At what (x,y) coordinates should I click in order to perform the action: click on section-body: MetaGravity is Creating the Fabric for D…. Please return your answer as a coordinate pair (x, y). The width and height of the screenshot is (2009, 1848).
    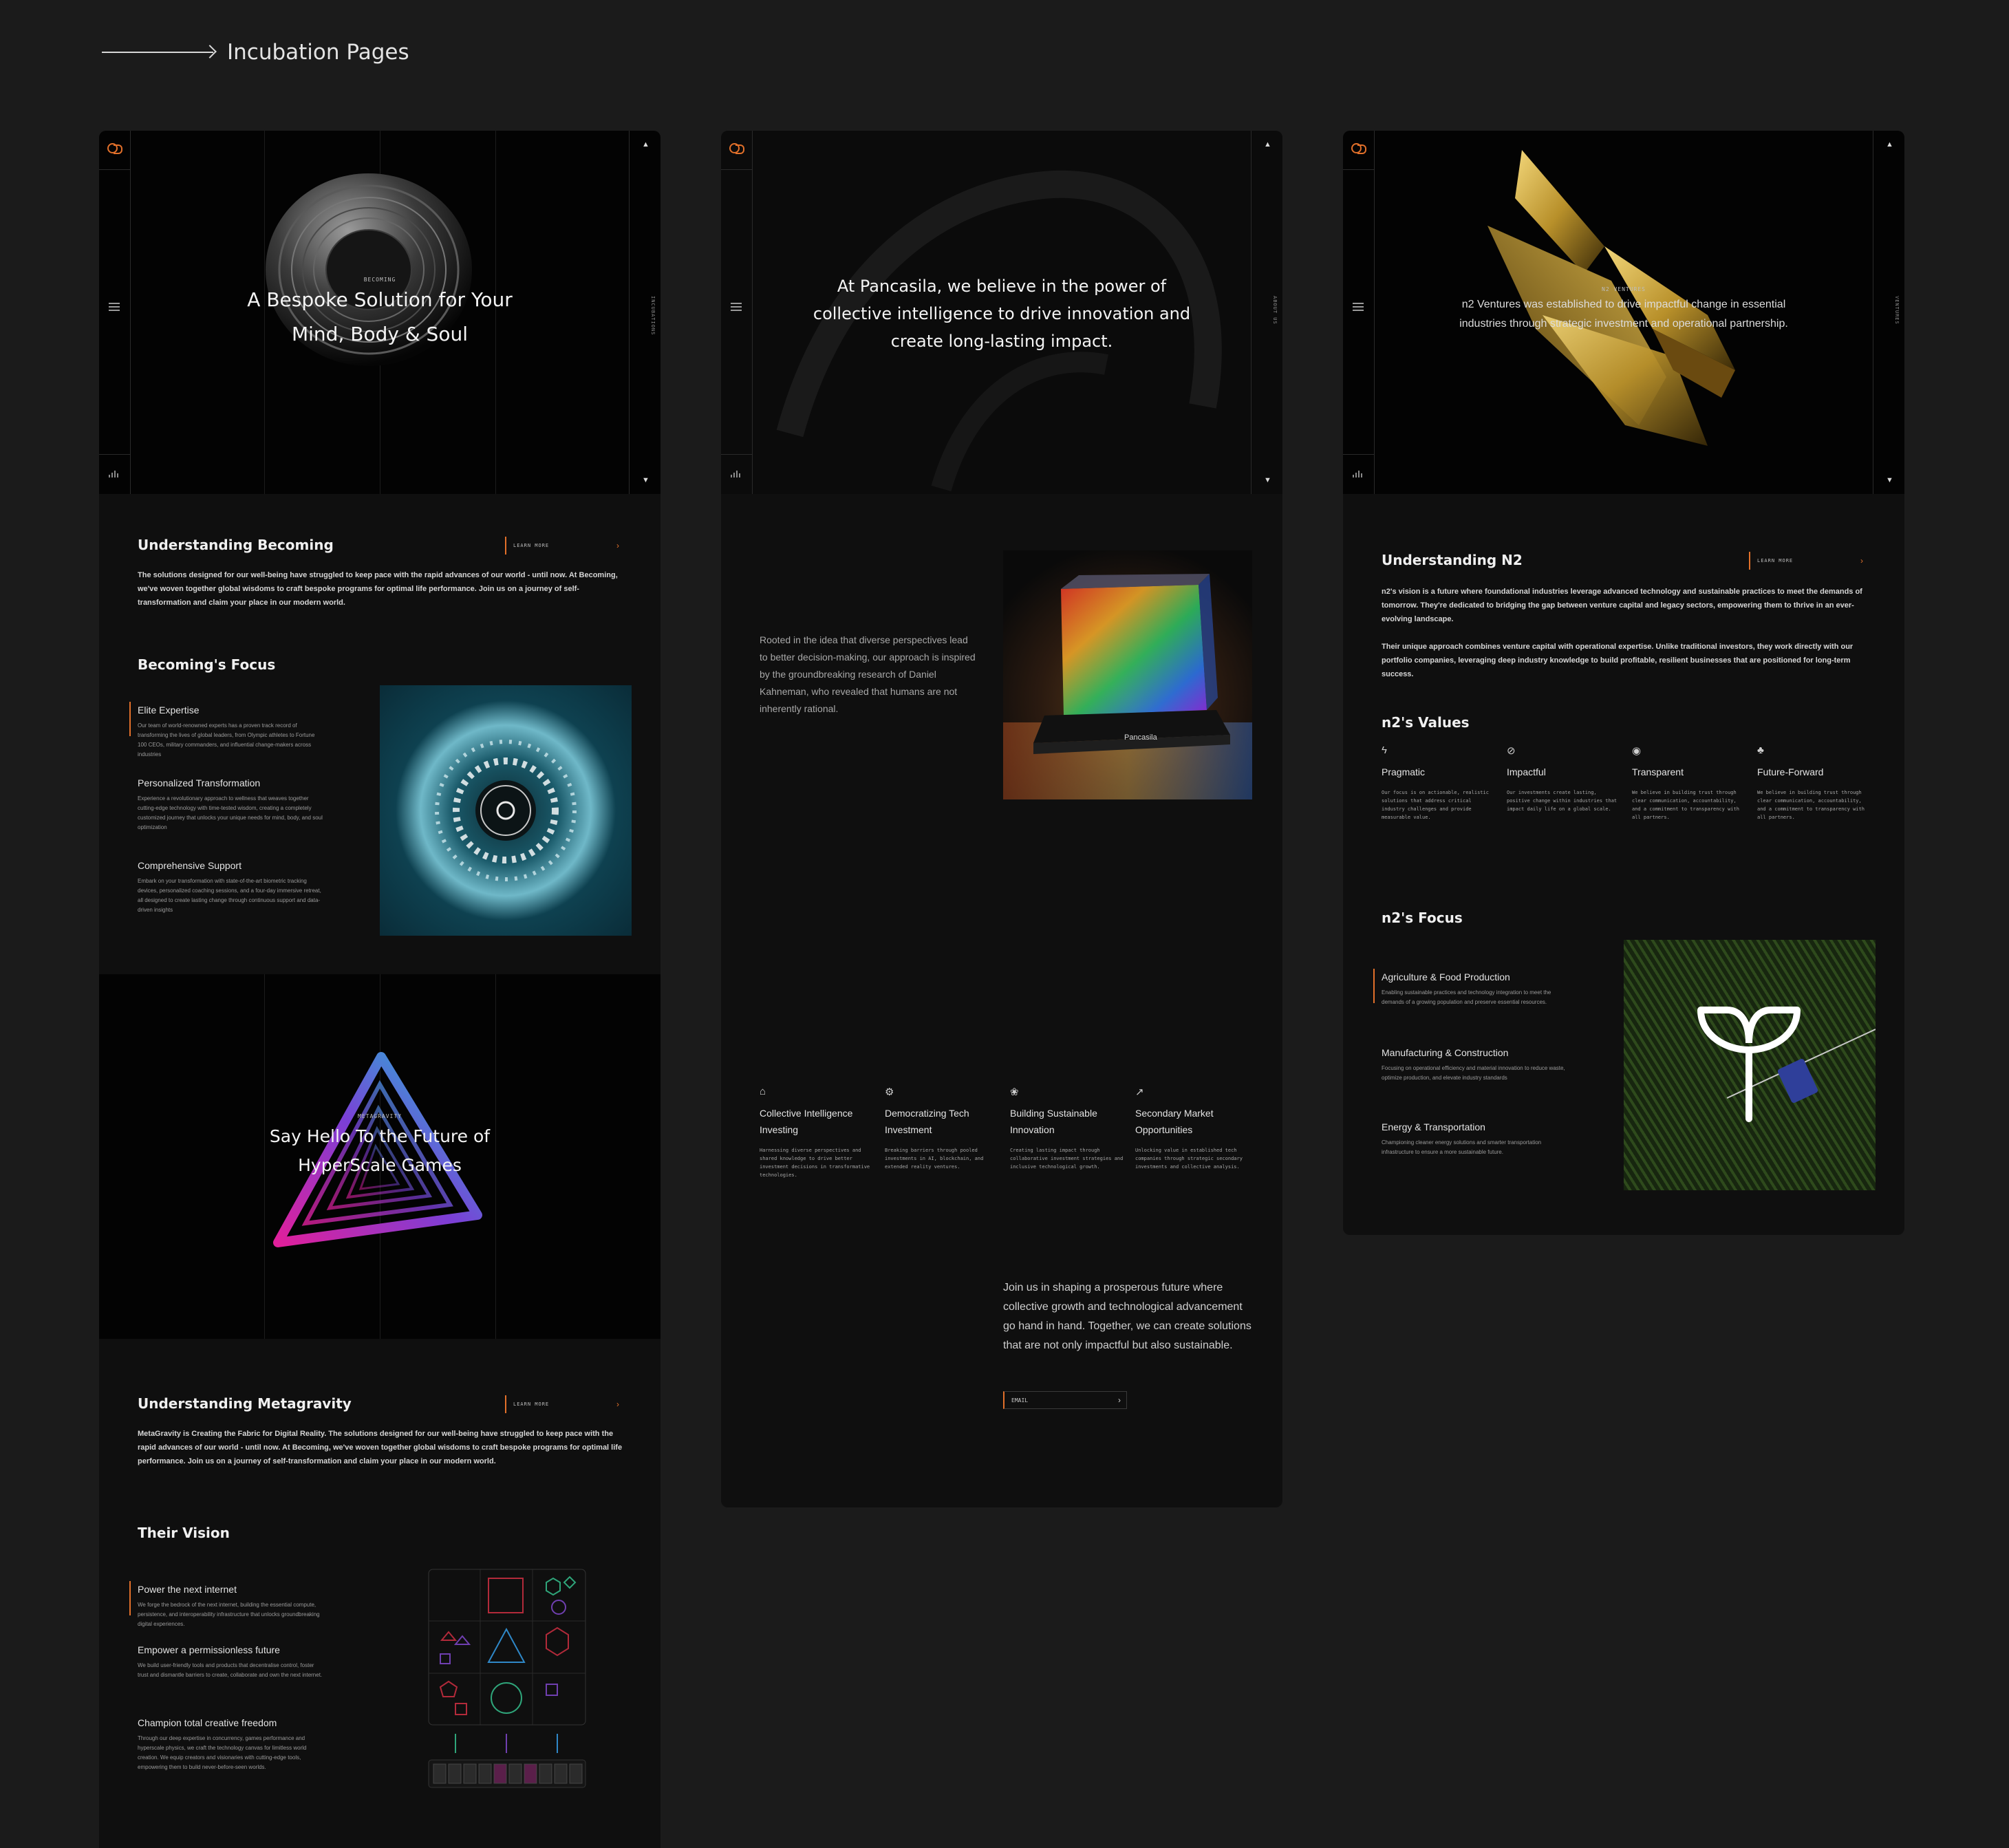
    Looking at the image, I should click on (381, 1447).